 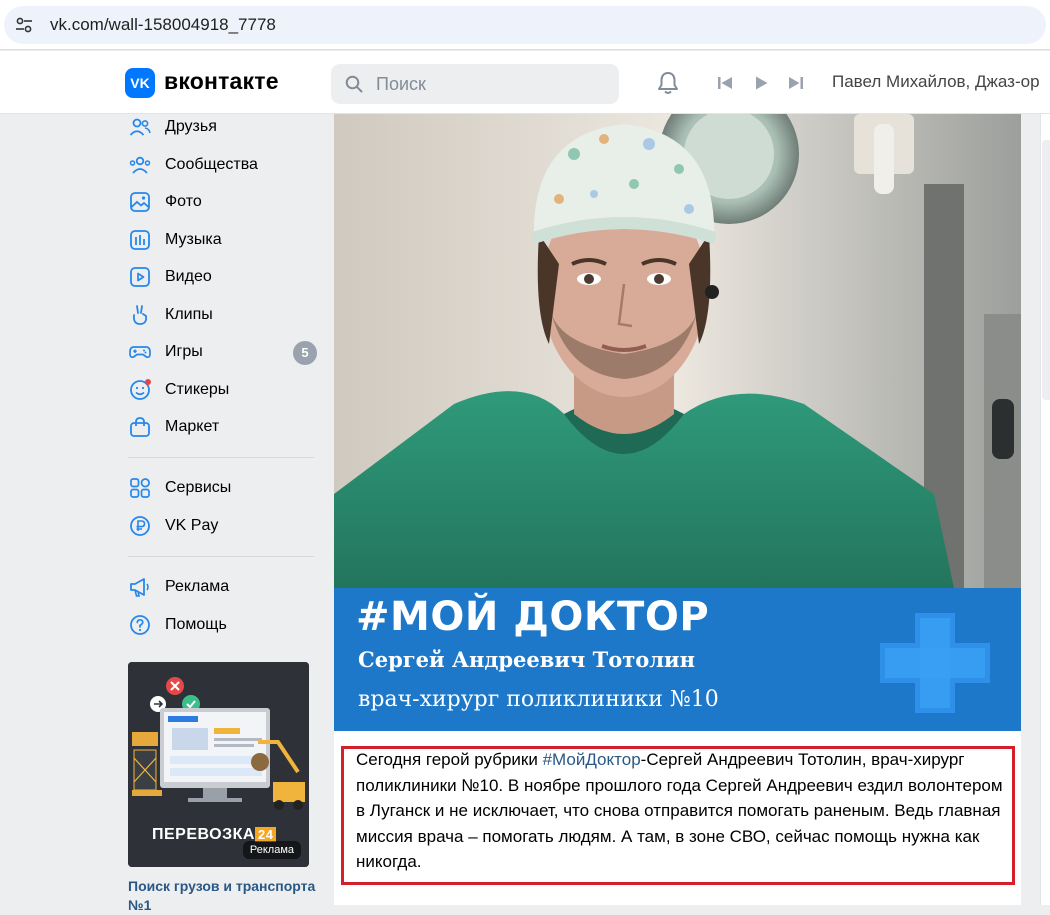 What do you see at coordinates (140, 202) in the screenshot?
I see `photo-icon` at bounding box center [140, 202].